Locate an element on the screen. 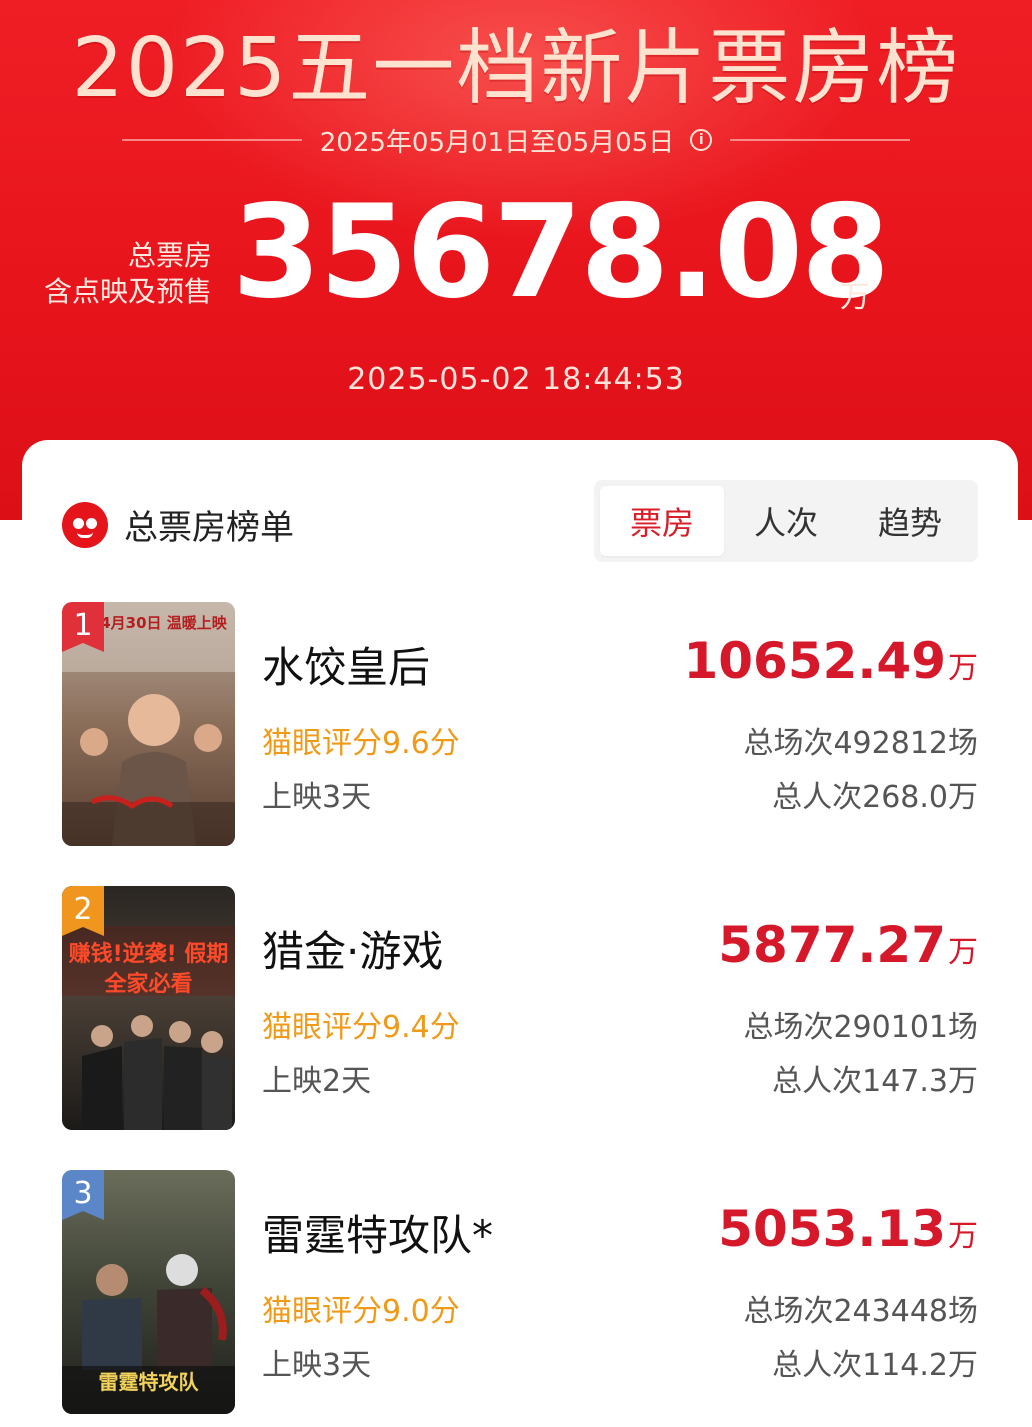  movie-box-office: 10652.49 万 is located at coordinates (830, 661).